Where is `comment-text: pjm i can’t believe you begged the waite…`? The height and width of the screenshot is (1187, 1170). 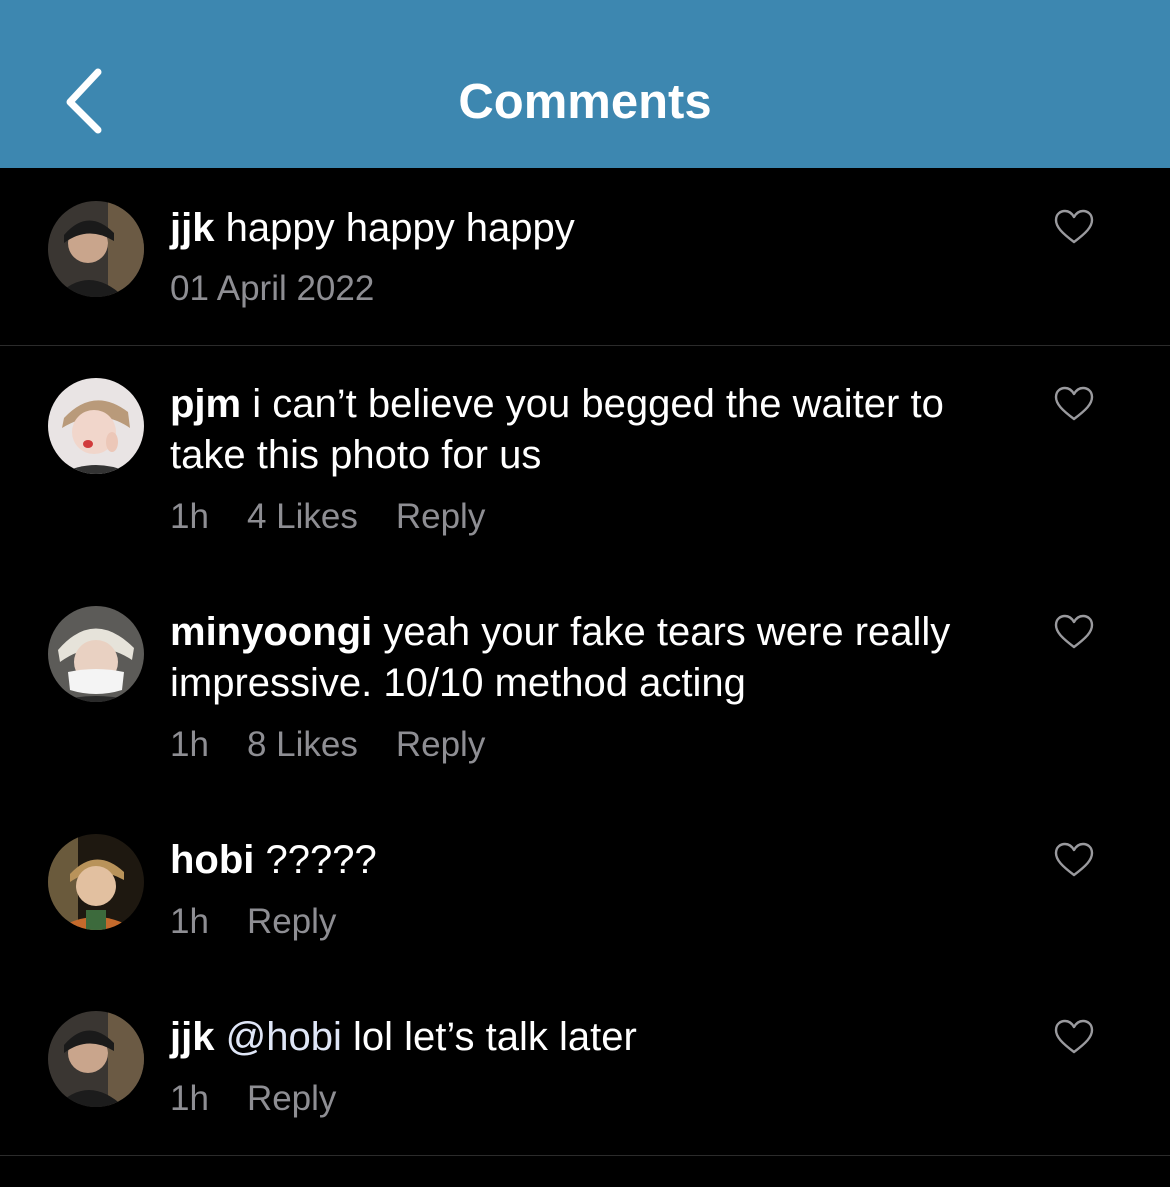
comment-text: pjm i can’t believe you begged the waite… is located at coordinates (595, 430).